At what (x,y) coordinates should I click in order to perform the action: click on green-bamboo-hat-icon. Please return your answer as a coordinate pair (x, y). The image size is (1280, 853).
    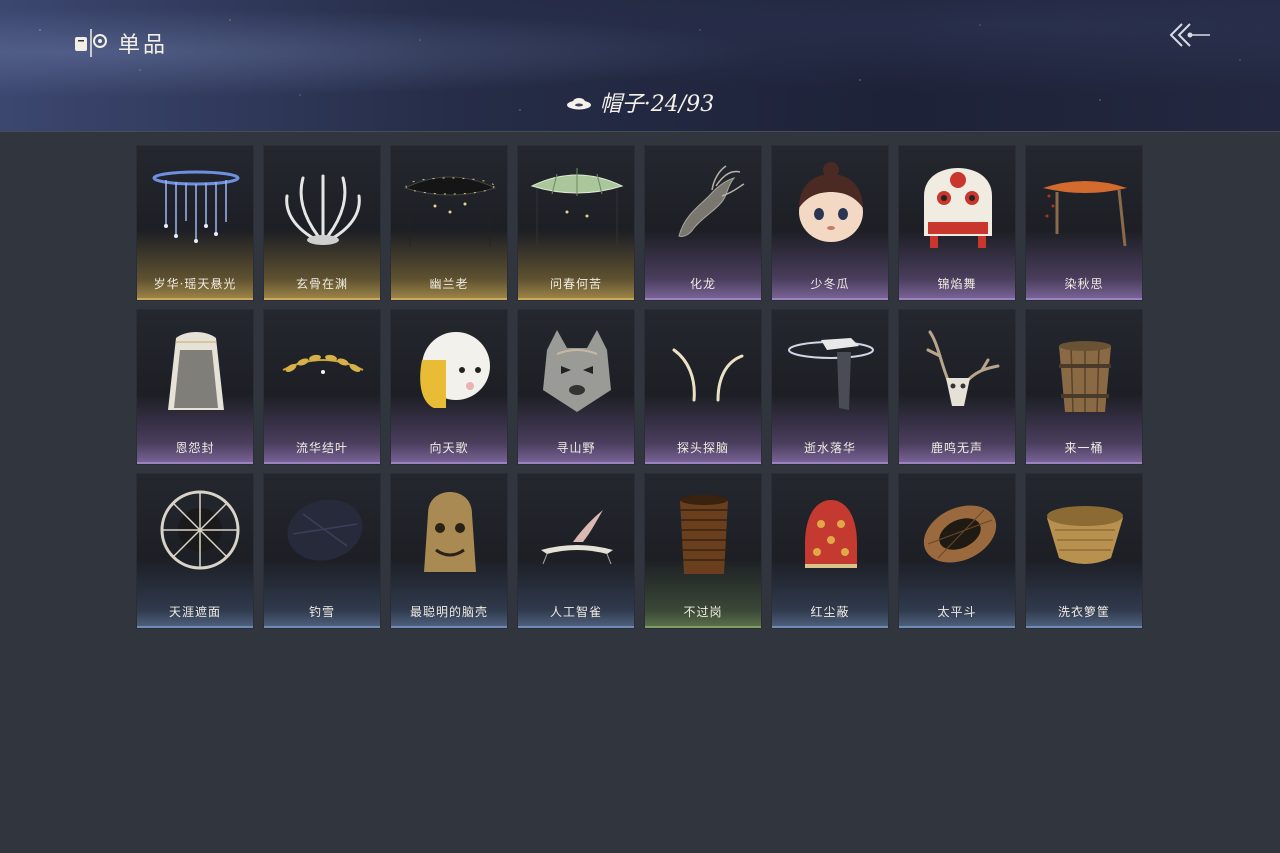
    Looking at the image, I should click on (577, 207).